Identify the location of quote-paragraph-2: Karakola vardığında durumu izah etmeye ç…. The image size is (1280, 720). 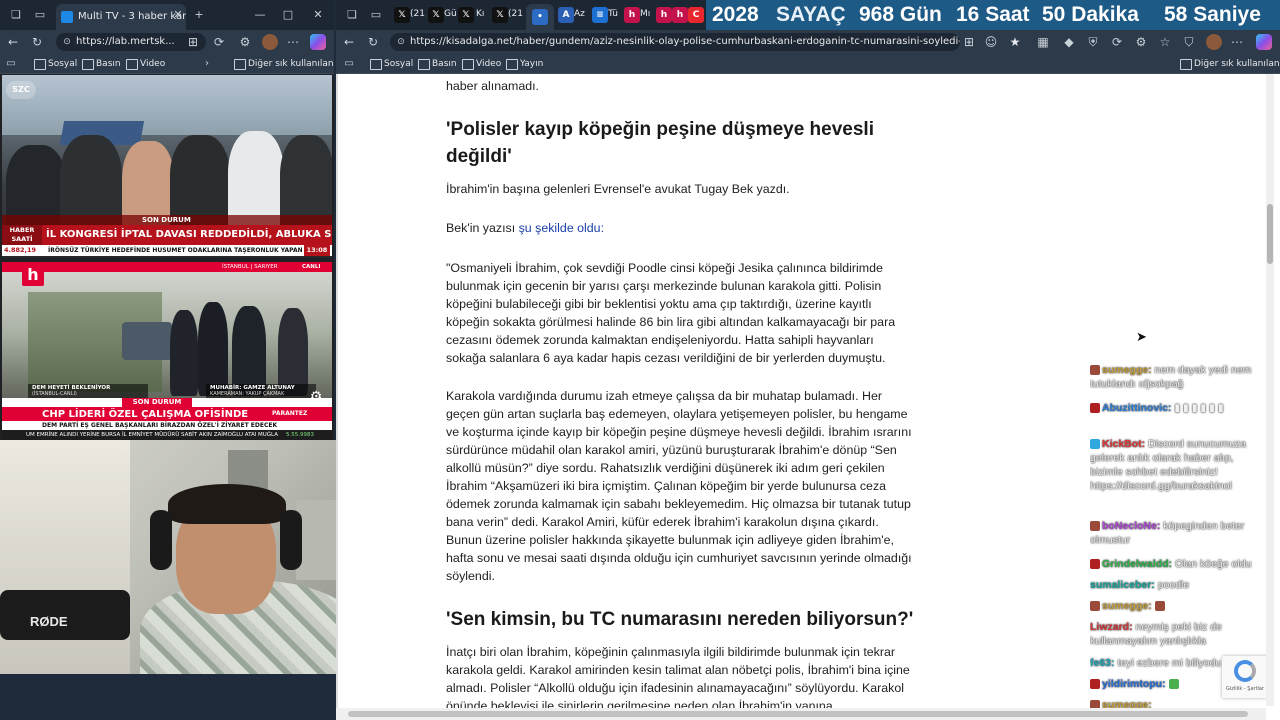
(679, 486).